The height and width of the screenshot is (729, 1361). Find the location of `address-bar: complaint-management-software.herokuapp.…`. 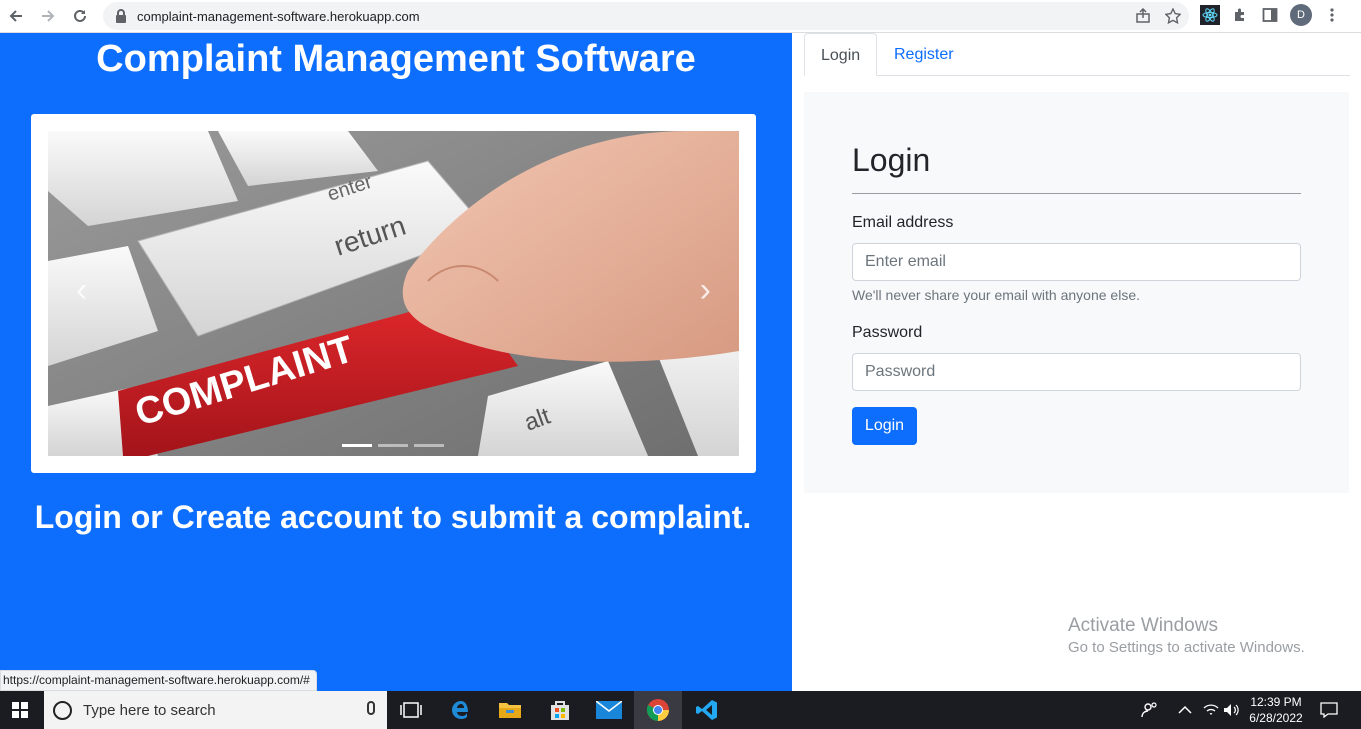

address-bar: complaint-management-software.herokuapp.… is located at coordinates (646, 16).